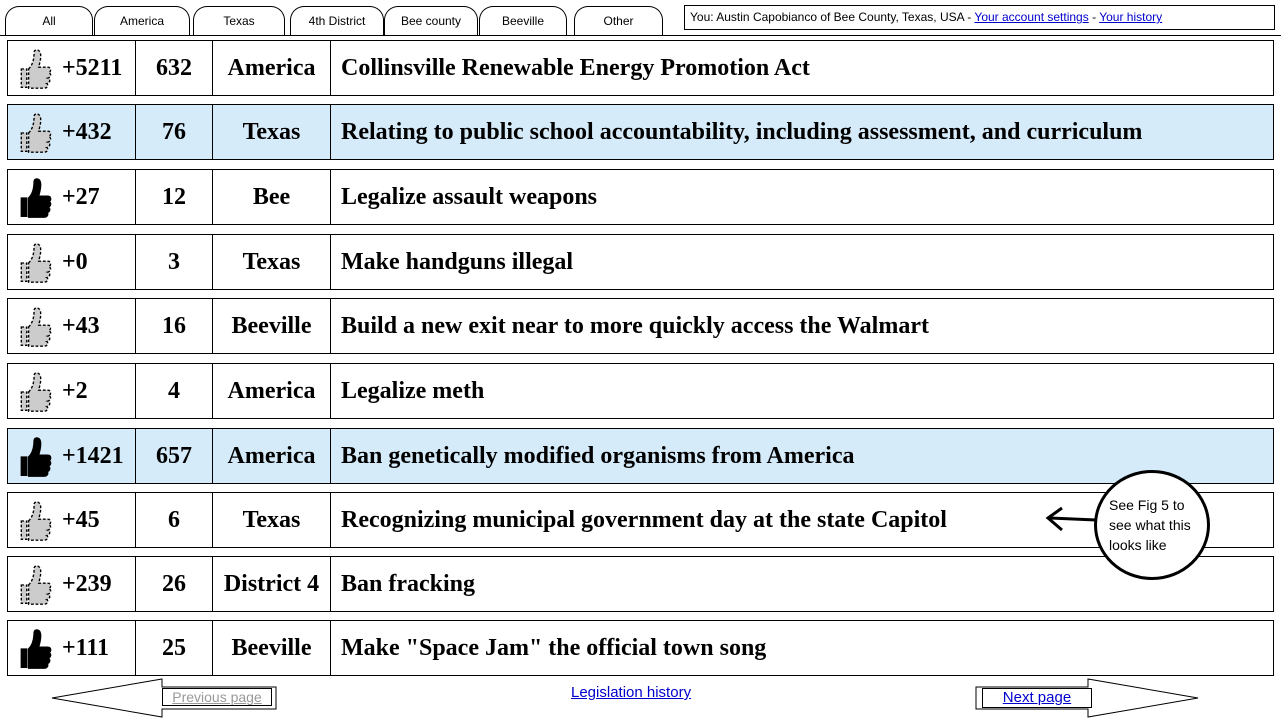 This screenshot has width=1281, height=721. I want to click on legislation-title: Legalize meth, so click(802, 391).